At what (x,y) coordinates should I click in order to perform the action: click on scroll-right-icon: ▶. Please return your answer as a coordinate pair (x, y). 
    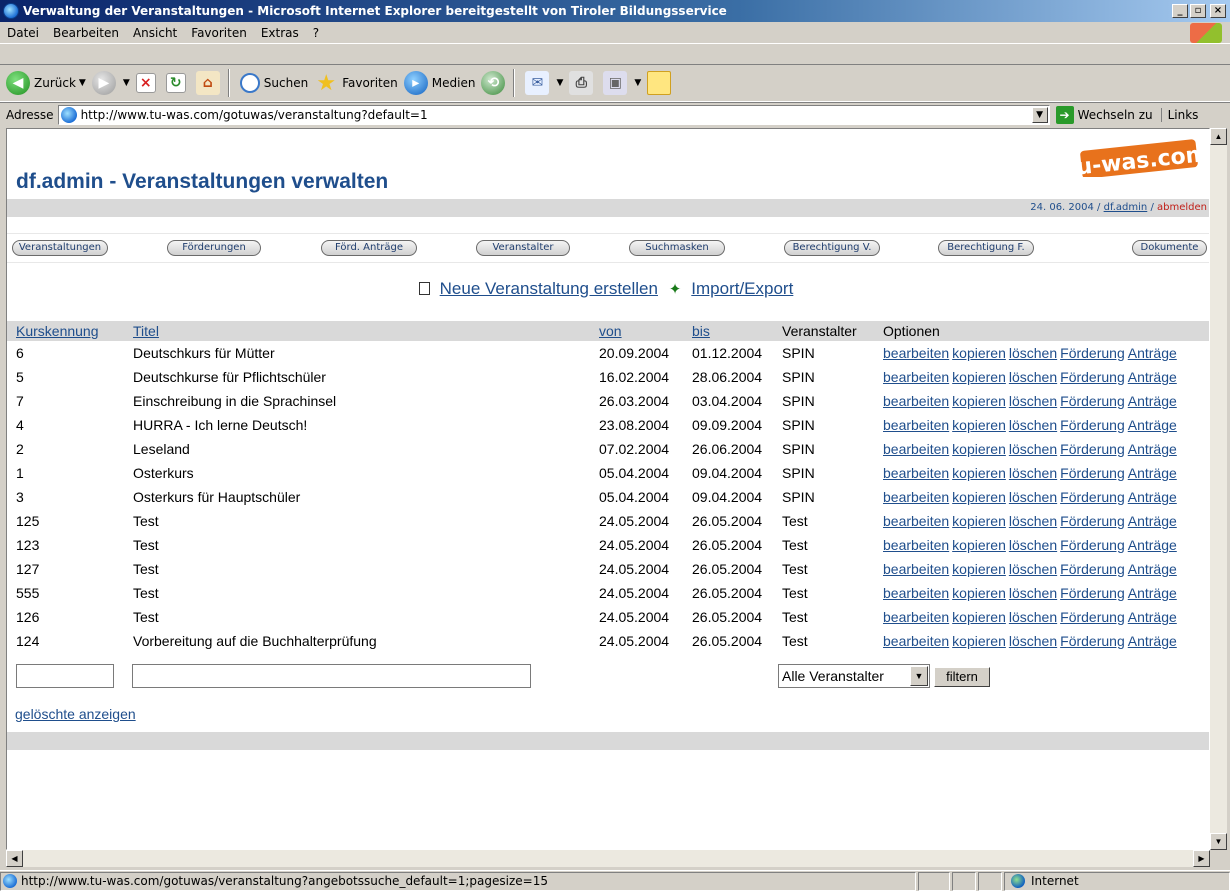
    Looking at the image, I should click on (1201, 858).